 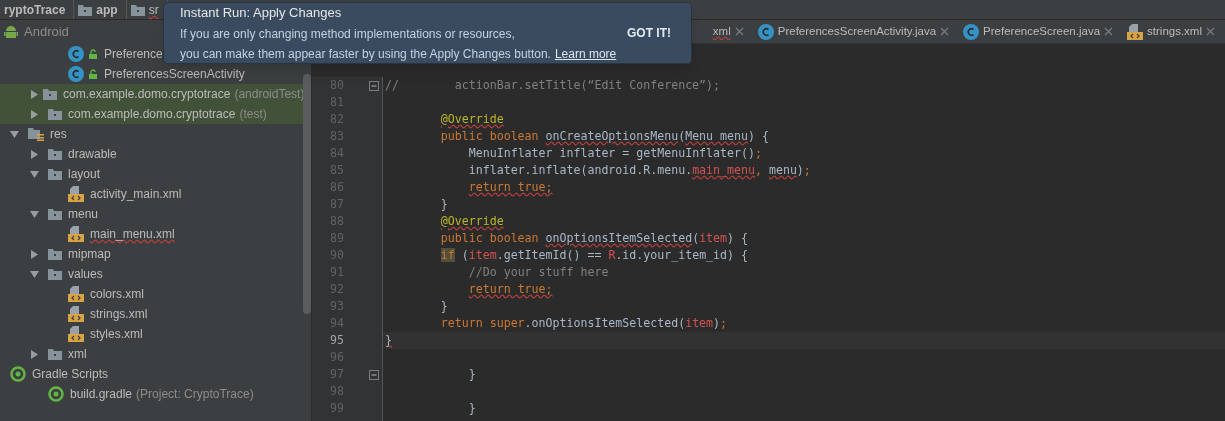 What do you see at coordinates (151, 194) in the screenshot?
I see `tree-item: activity_main.xml` at bounding box center [151, 194].